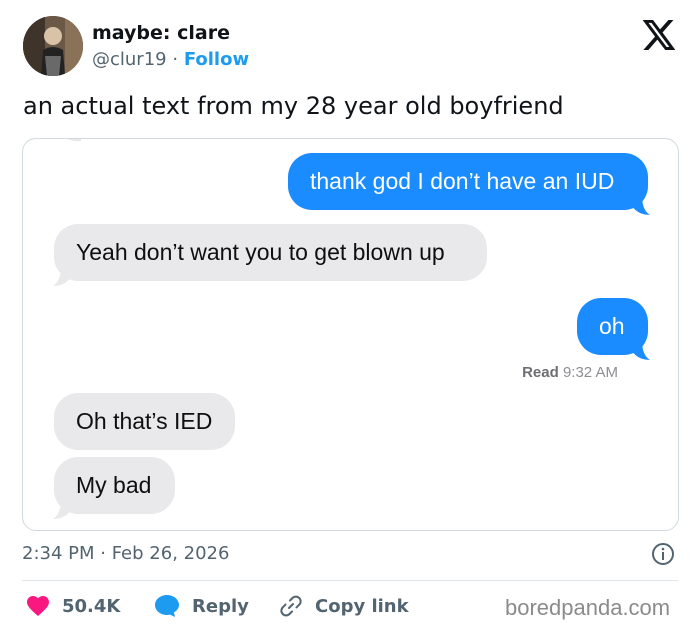 This screenshot has width=700, height=633. I want to click on message-text: My bad, so click(114, 485).